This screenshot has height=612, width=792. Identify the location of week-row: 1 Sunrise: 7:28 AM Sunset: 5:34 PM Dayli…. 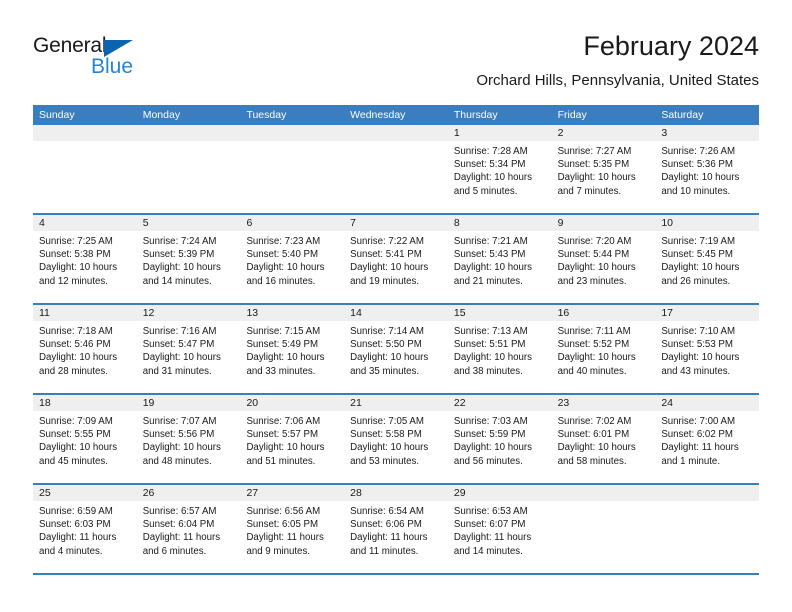
(396, 170).